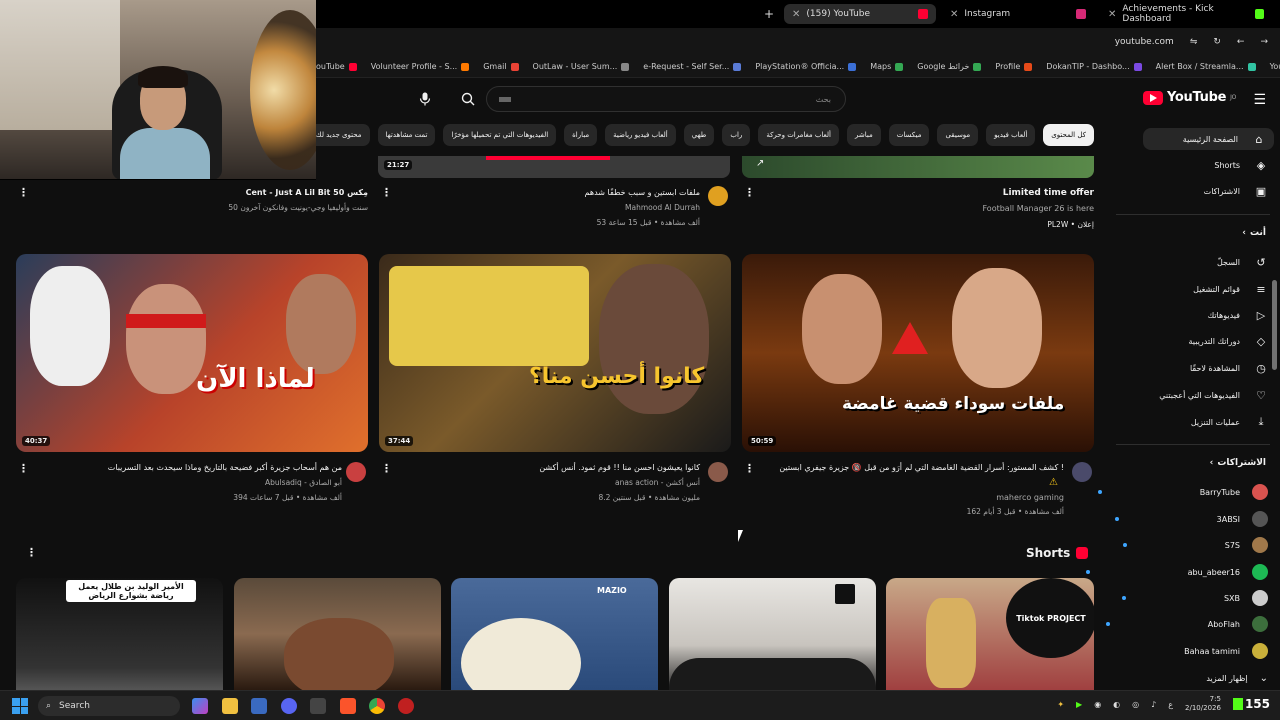 Image resolution: width=1280 pixels, height=720 pixels. What do you see at coordinates (1241, 42) in the screenshot?
I see `back-icon: ←` at bounding box center [1241, 42].